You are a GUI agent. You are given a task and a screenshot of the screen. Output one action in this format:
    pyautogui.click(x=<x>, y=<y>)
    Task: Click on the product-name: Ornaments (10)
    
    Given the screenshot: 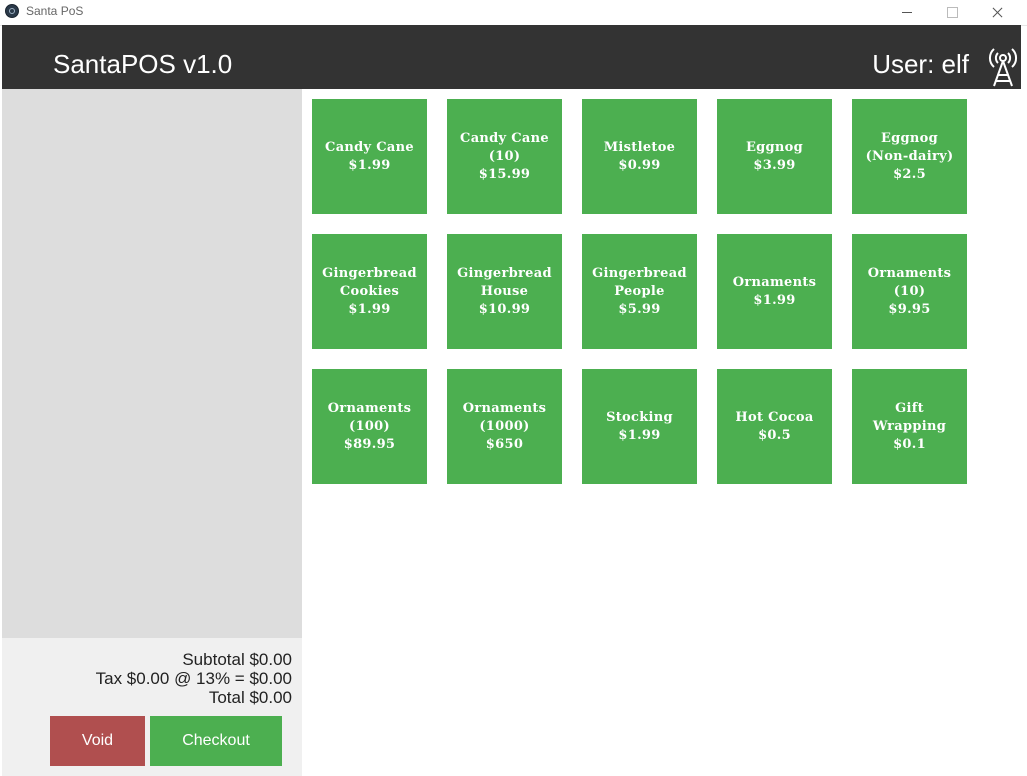 What is the action you would take?
    pyautogui.click(x=909, y=282)
    